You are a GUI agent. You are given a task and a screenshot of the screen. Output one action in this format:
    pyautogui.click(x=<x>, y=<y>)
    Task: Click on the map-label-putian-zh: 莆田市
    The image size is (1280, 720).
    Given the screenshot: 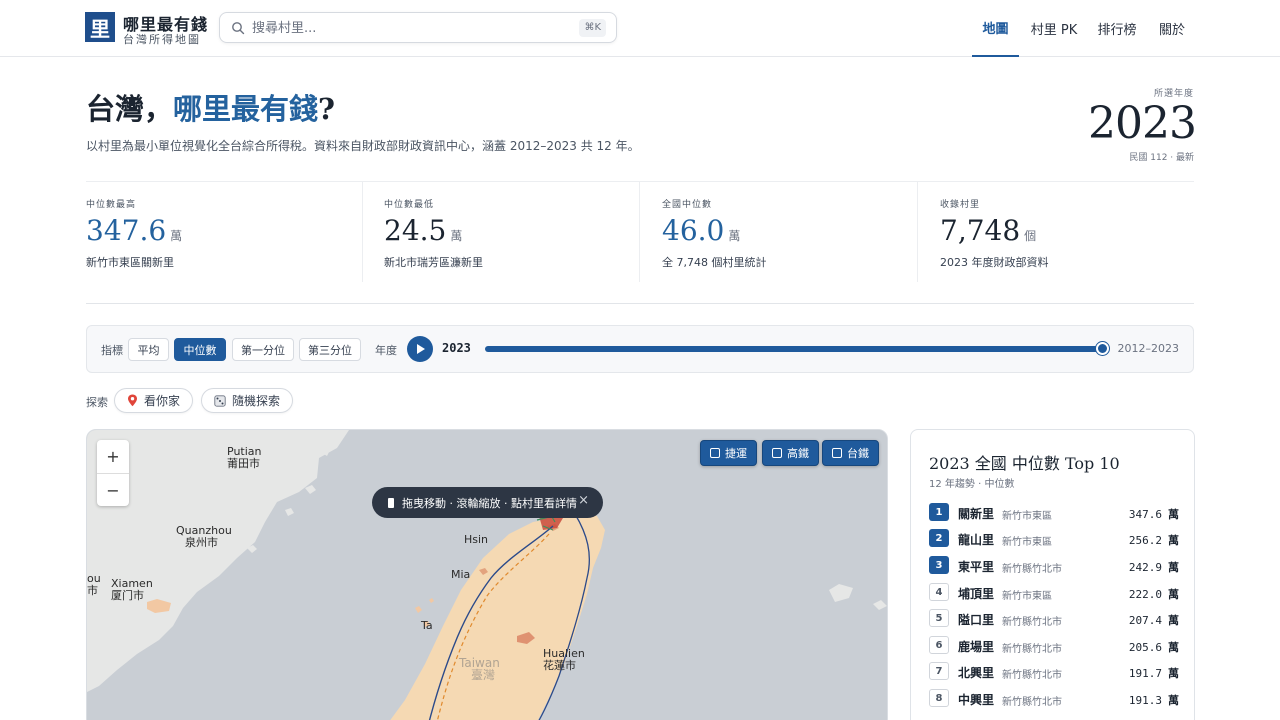 What is the action you would take?
    pyautogui.click(x=243, y=463)
    